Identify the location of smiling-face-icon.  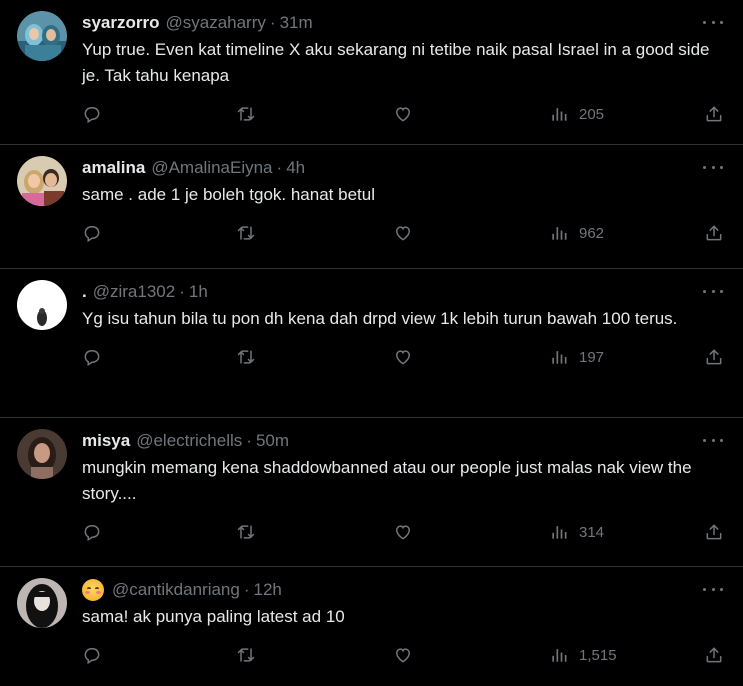
(93, 590).